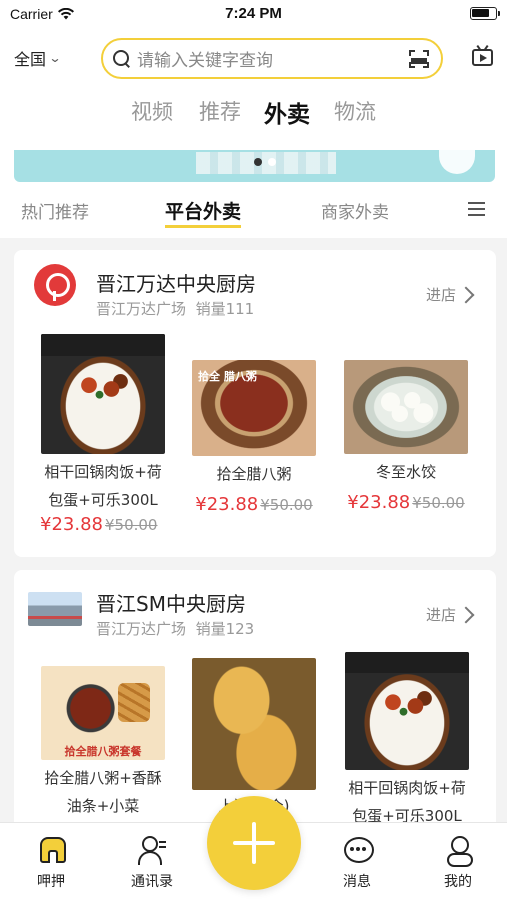 This screenshot has height=900, width=507. Describe the element at coordinates (458, 882) in the screenshot. I see `tab-profile-label: 我的` at that location.